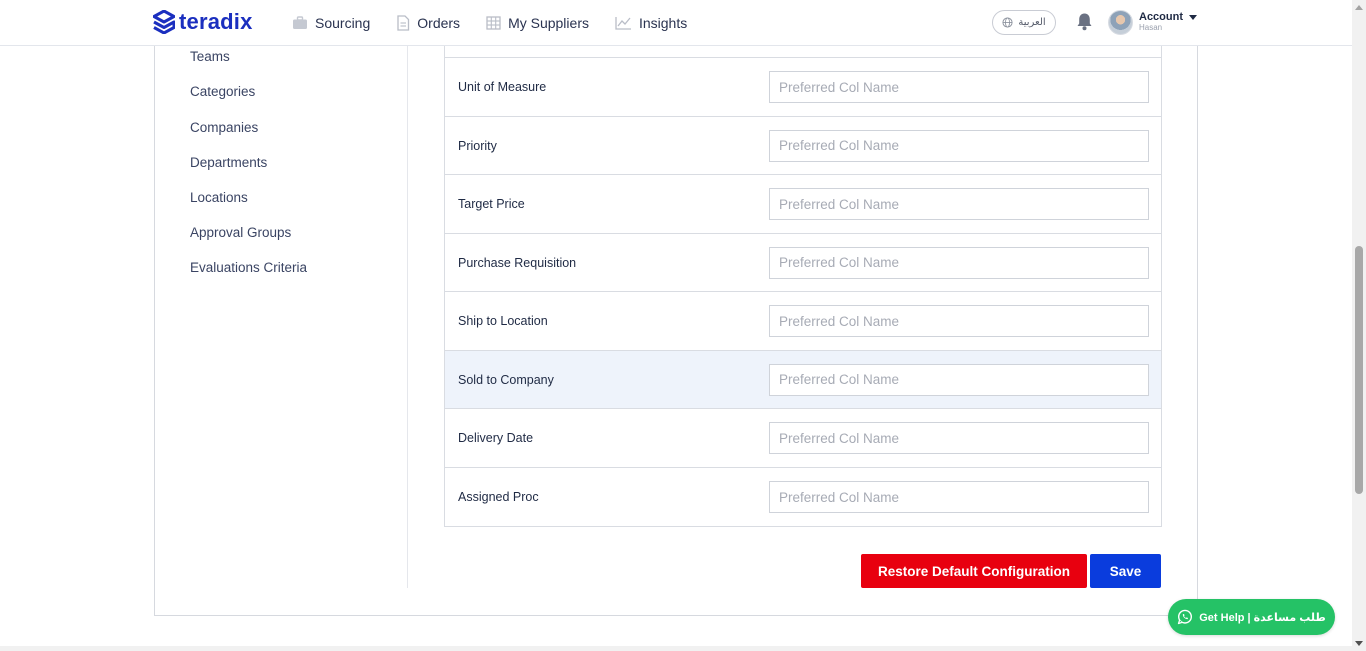 The width and height of the screenshot is (1366, 651). I want to click on document-icon, so click(403, 22).